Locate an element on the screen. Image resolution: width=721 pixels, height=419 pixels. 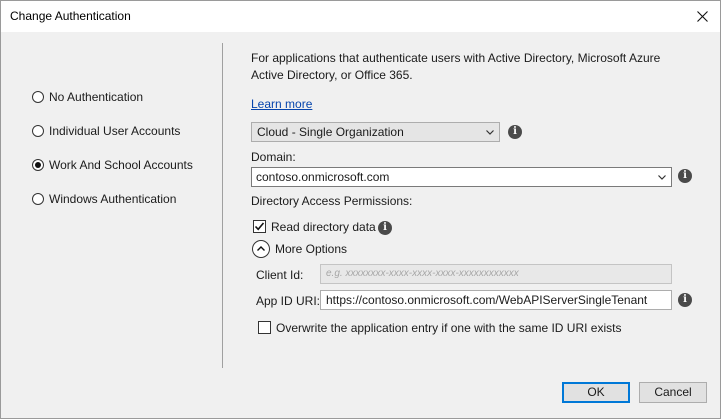
overwrite-checkbox is located at coordinates (264, 327).